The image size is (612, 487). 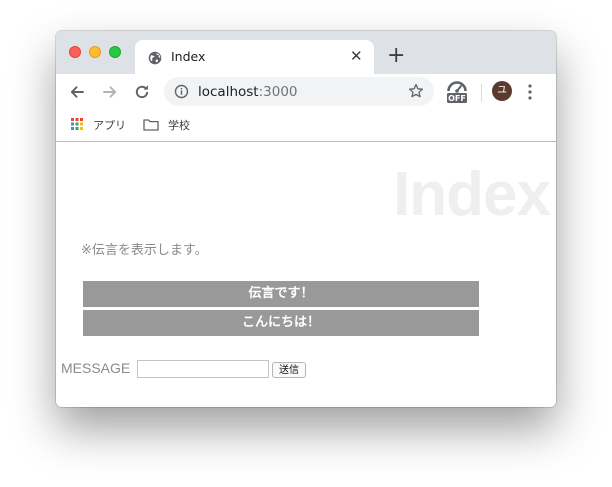 What do you see at coordinates (299, 91) in the screenshot?
I see `address-bar: localhost:3000` at bounding box center [299, 91].